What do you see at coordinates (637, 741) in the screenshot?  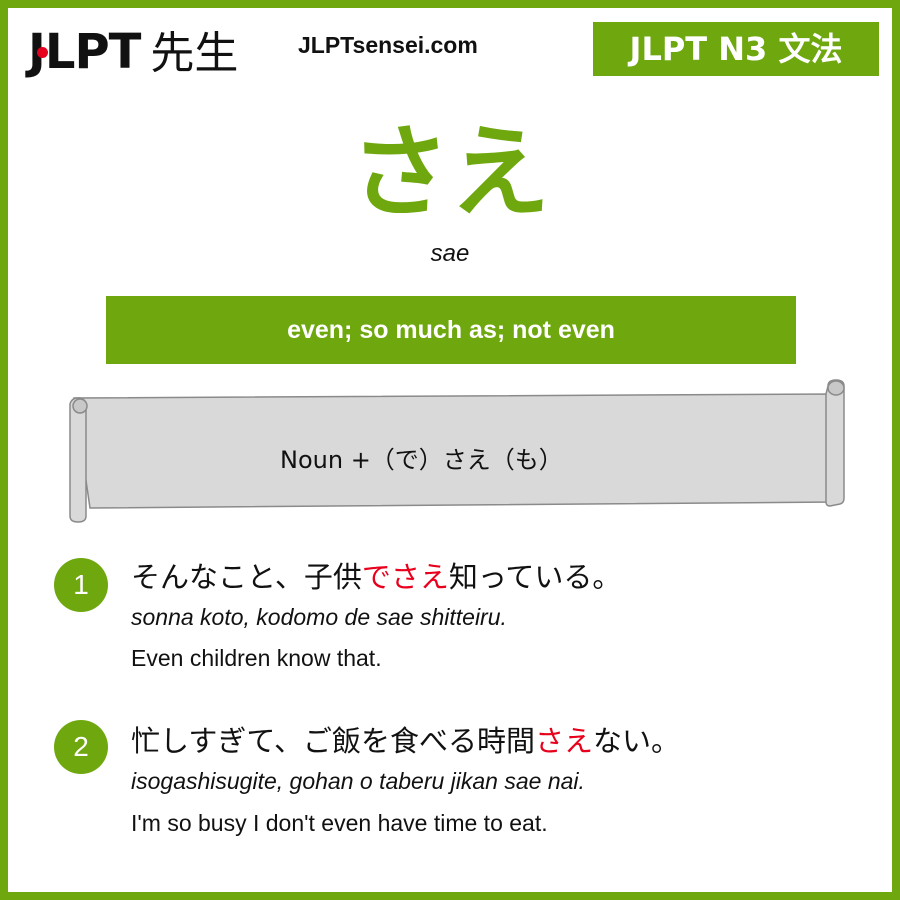 I see `example-2-jp-after: ない。` at bounding box center [637, 741].